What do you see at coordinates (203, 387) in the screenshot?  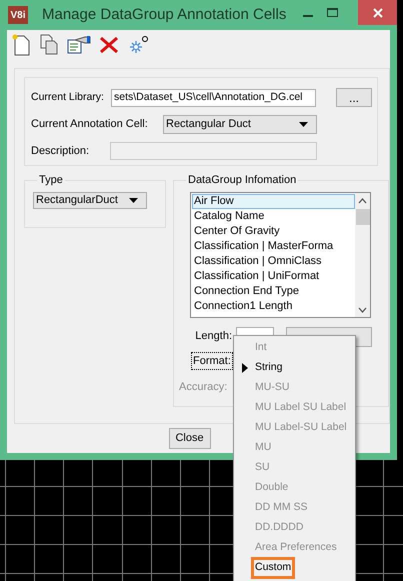 I see `field-label: Accuracy:` at bounding box center [203, 387].